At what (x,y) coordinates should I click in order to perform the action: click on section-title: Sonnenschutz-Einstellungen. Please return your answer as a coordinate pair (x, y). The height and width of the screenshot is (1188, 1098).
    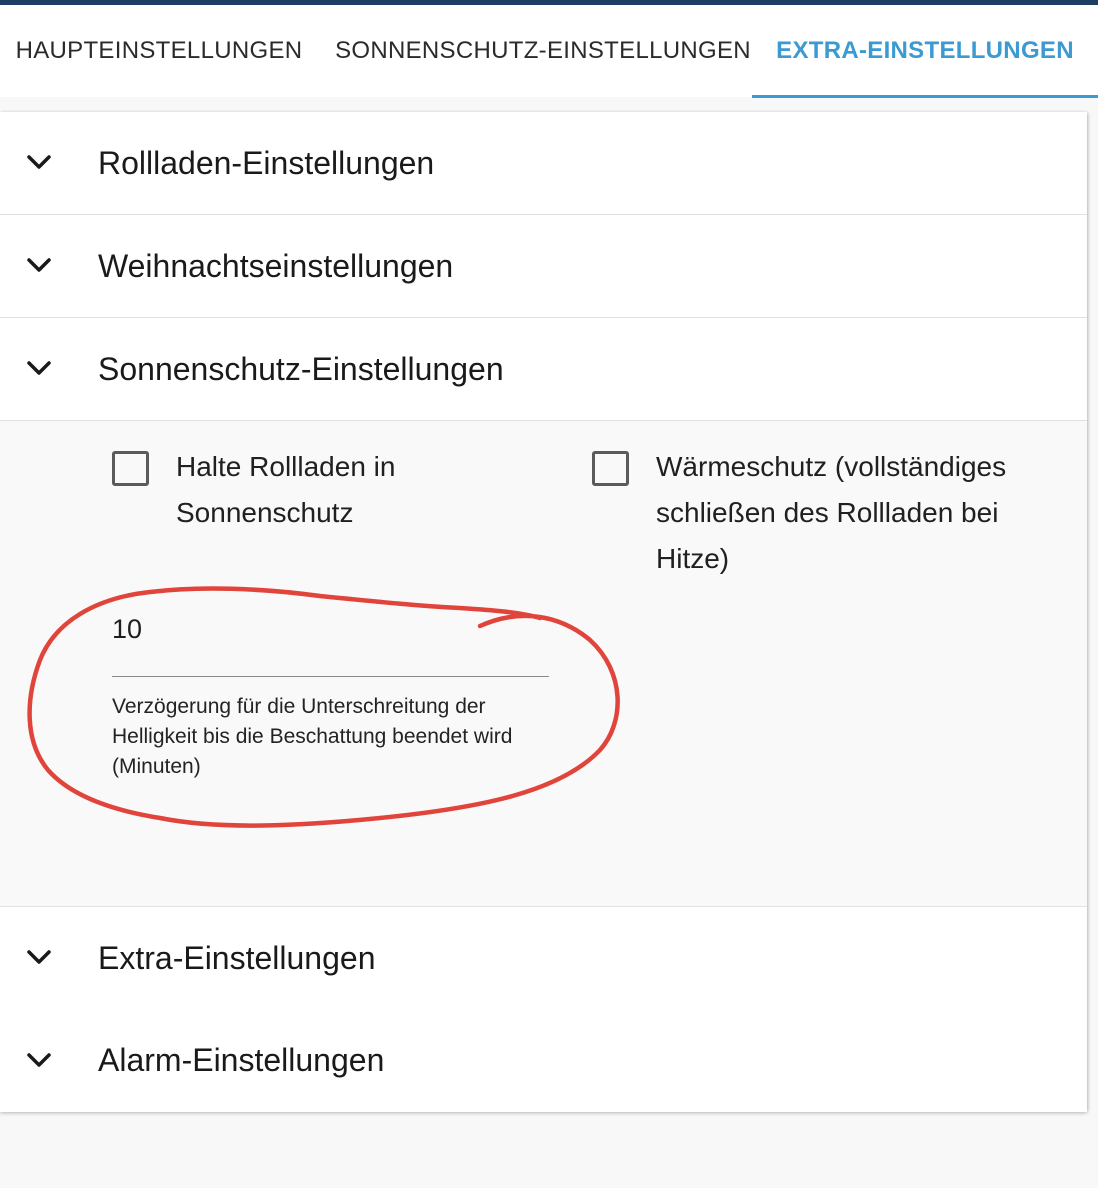
    Looking at the image, I should click on (301, 368).